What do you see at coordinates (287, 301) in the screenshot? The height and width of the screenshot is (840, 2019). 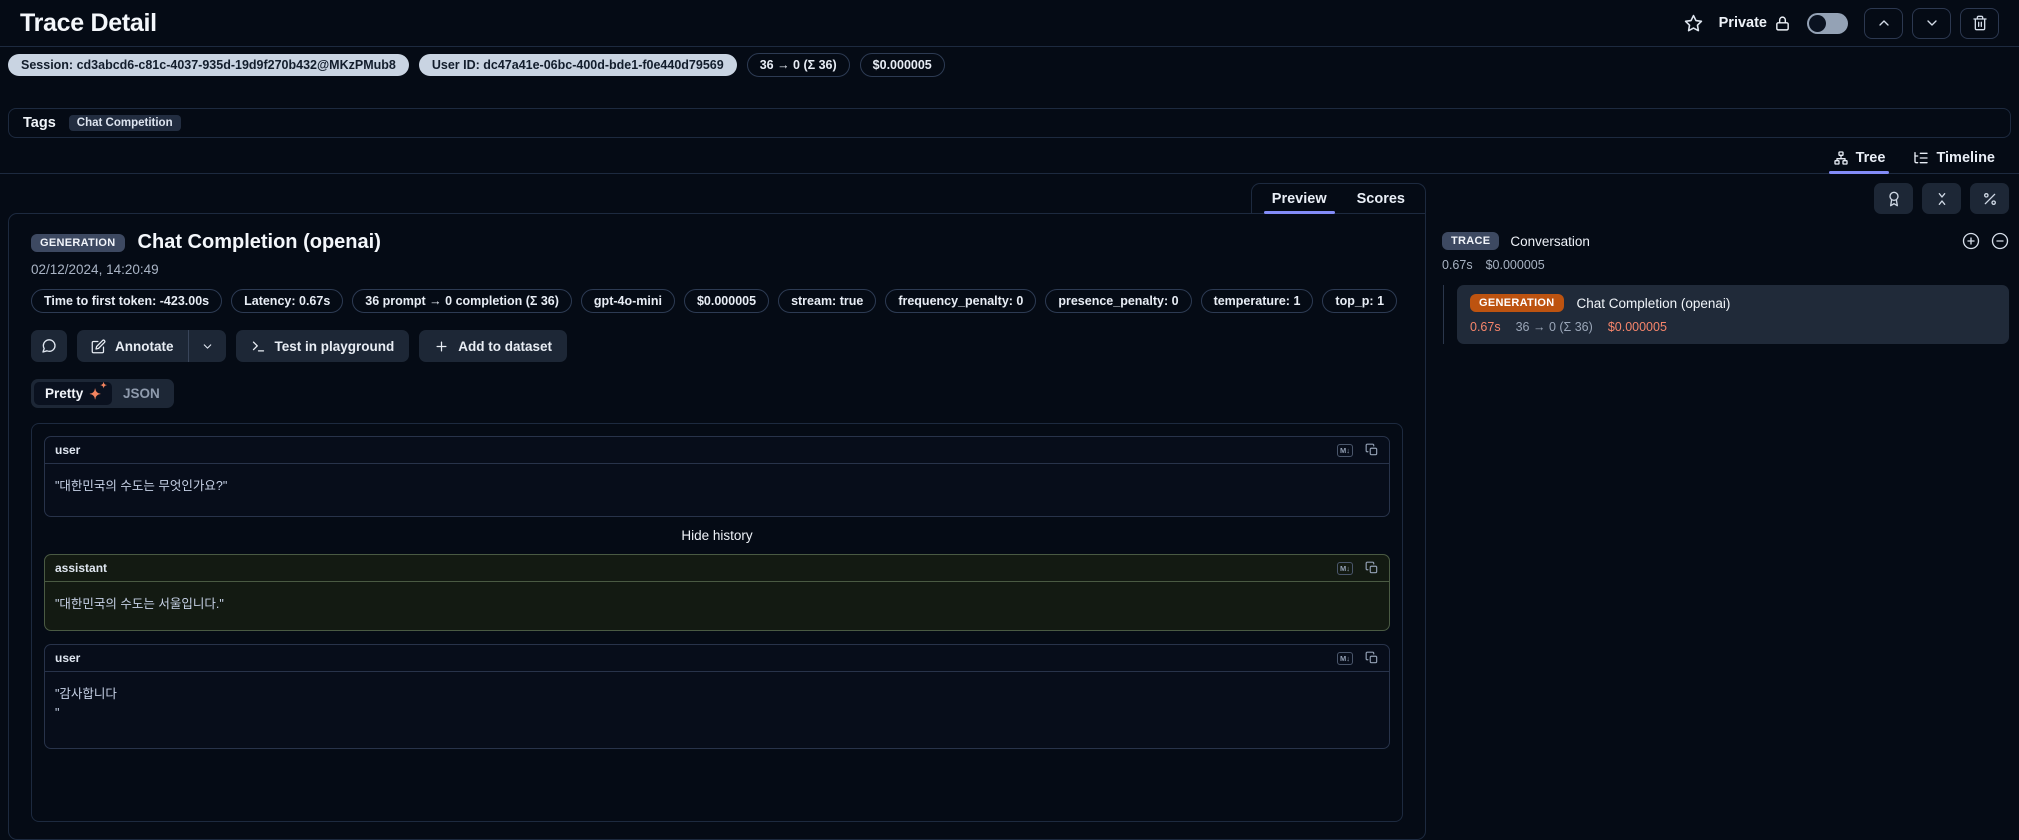 I see `metric-badge: Latency: 0.67s` at bounding box center [287, 301].